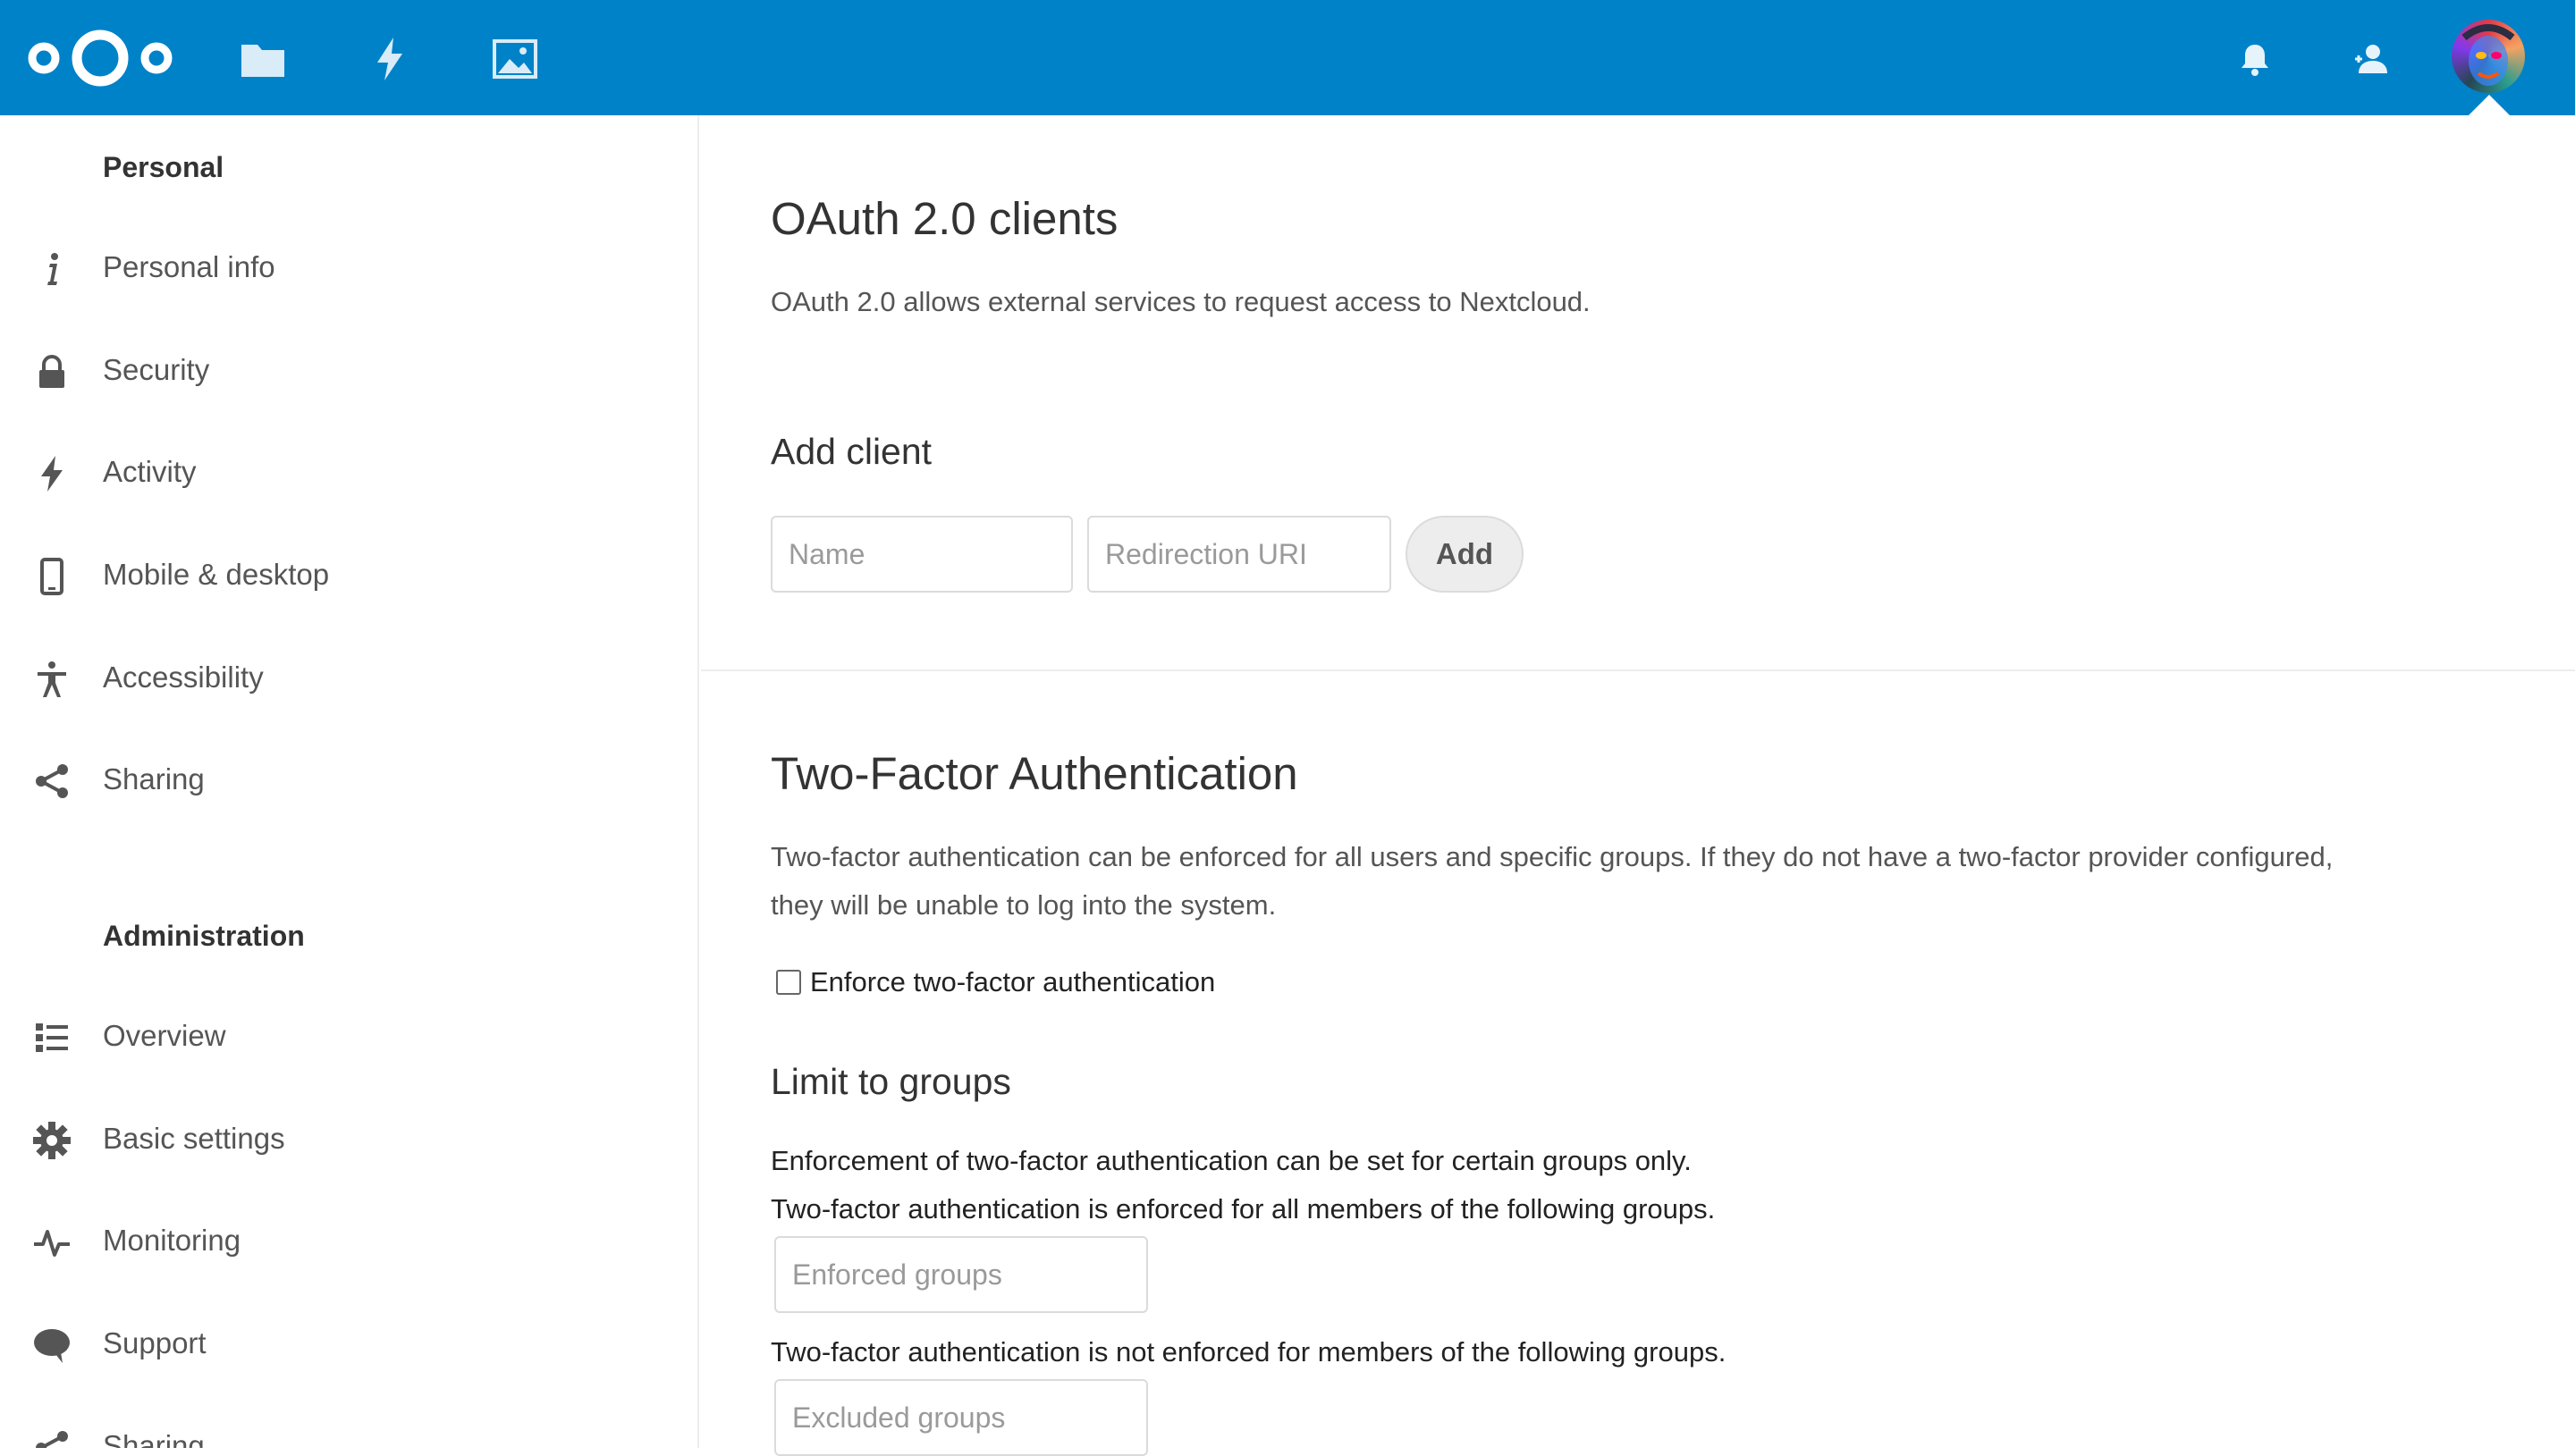 The width and height of the screenshot is (2575, 1456). Describe the element at coordinates (922, 554) in the screenshot. I see `client-name-input` at that location.